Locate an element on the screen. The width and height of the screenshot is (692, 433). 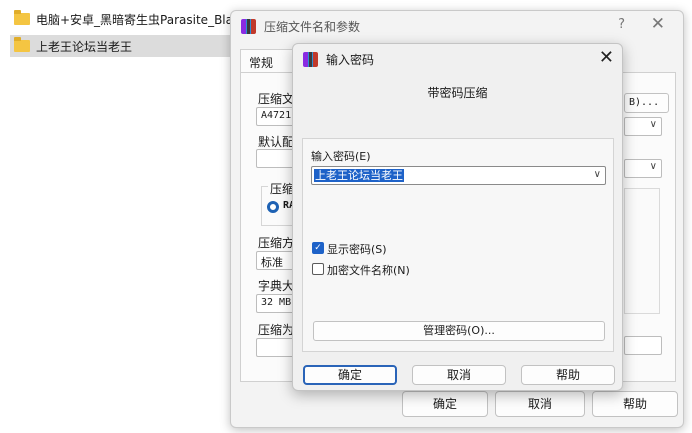
password-combobox: 上老王论坛当老王 ∨ is located at coordinates (458, 175).